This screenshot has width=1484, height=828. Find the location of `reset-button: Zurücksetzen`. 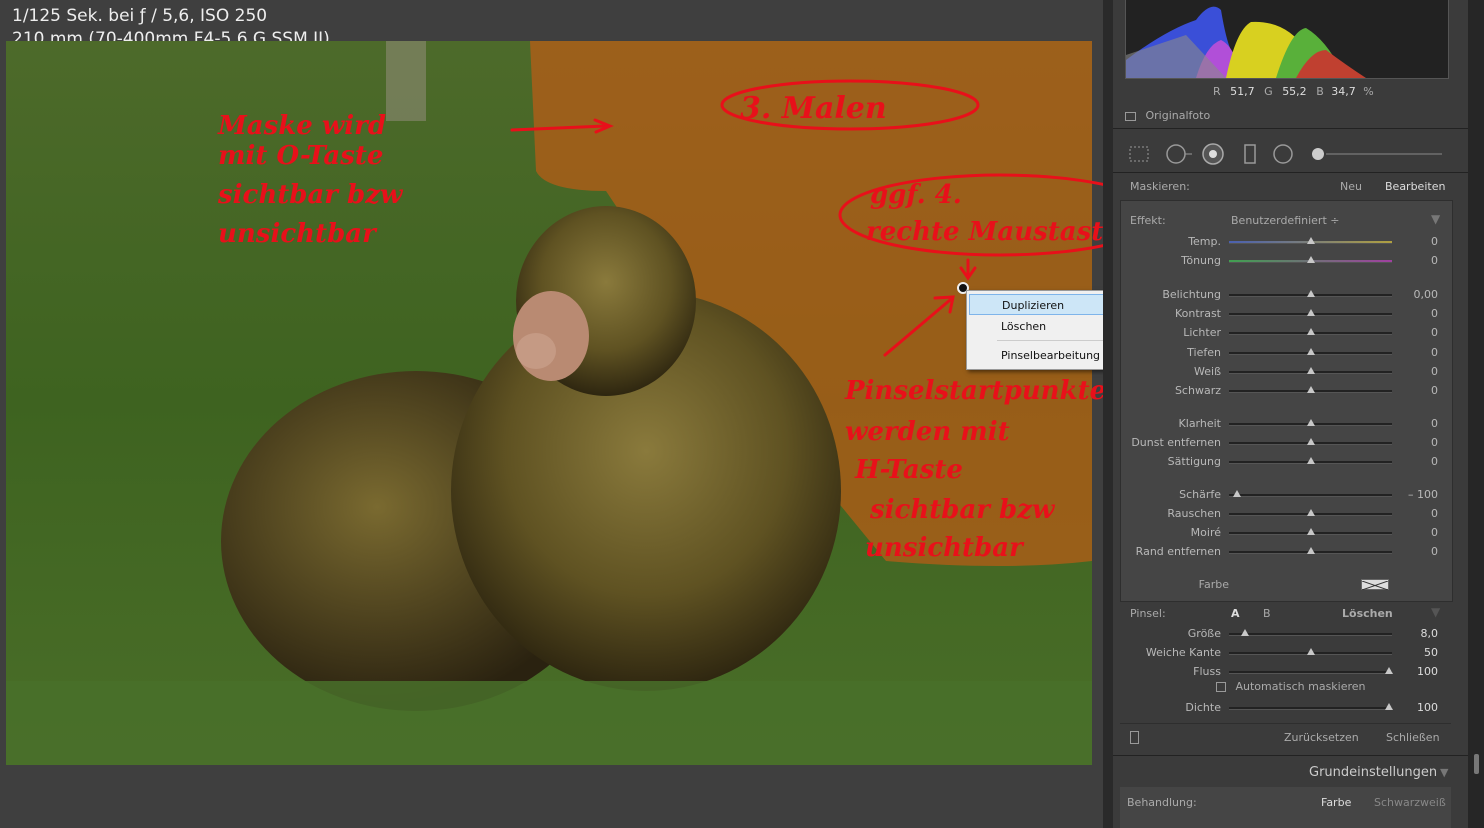

reset-button: Zurücksetzen is located at coordinates (1321, 737).